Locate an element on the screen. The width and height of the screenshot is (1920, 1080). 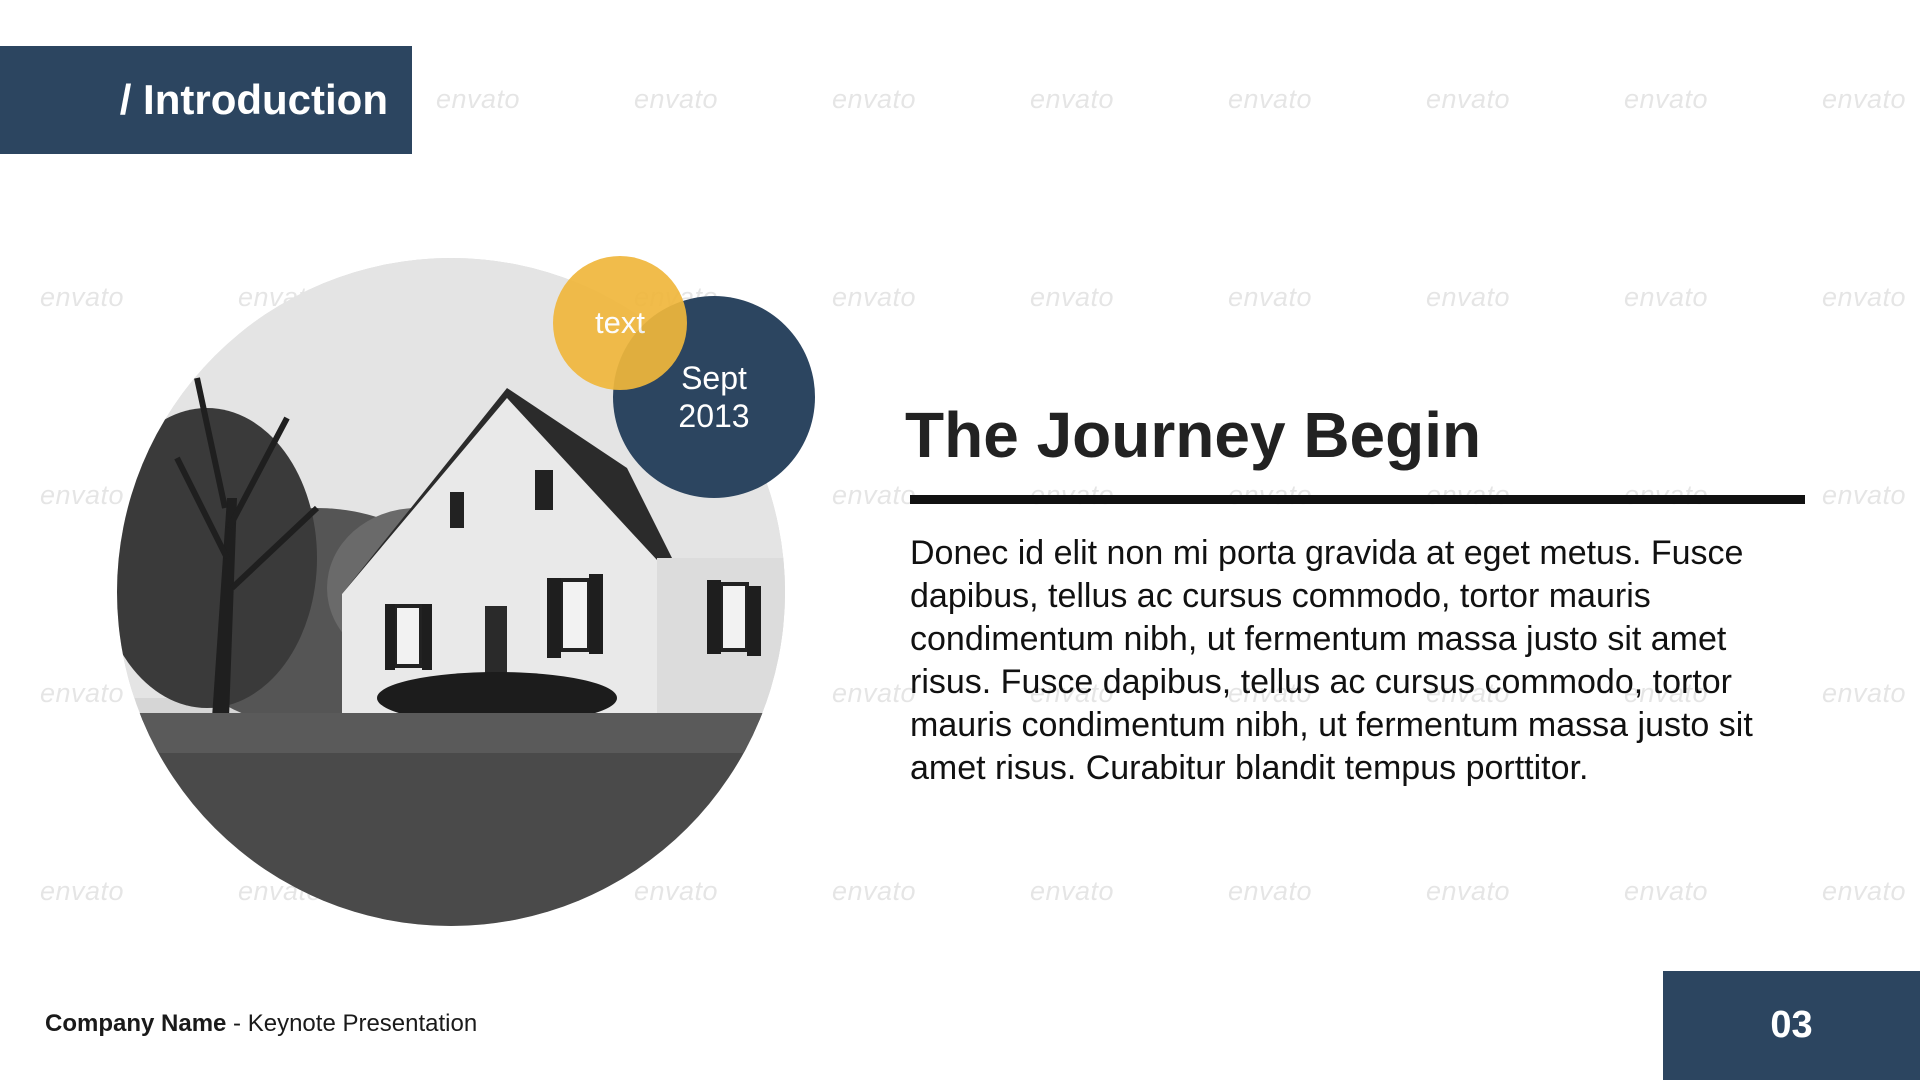
text-bubble: text is located at coordinates (620, 323).